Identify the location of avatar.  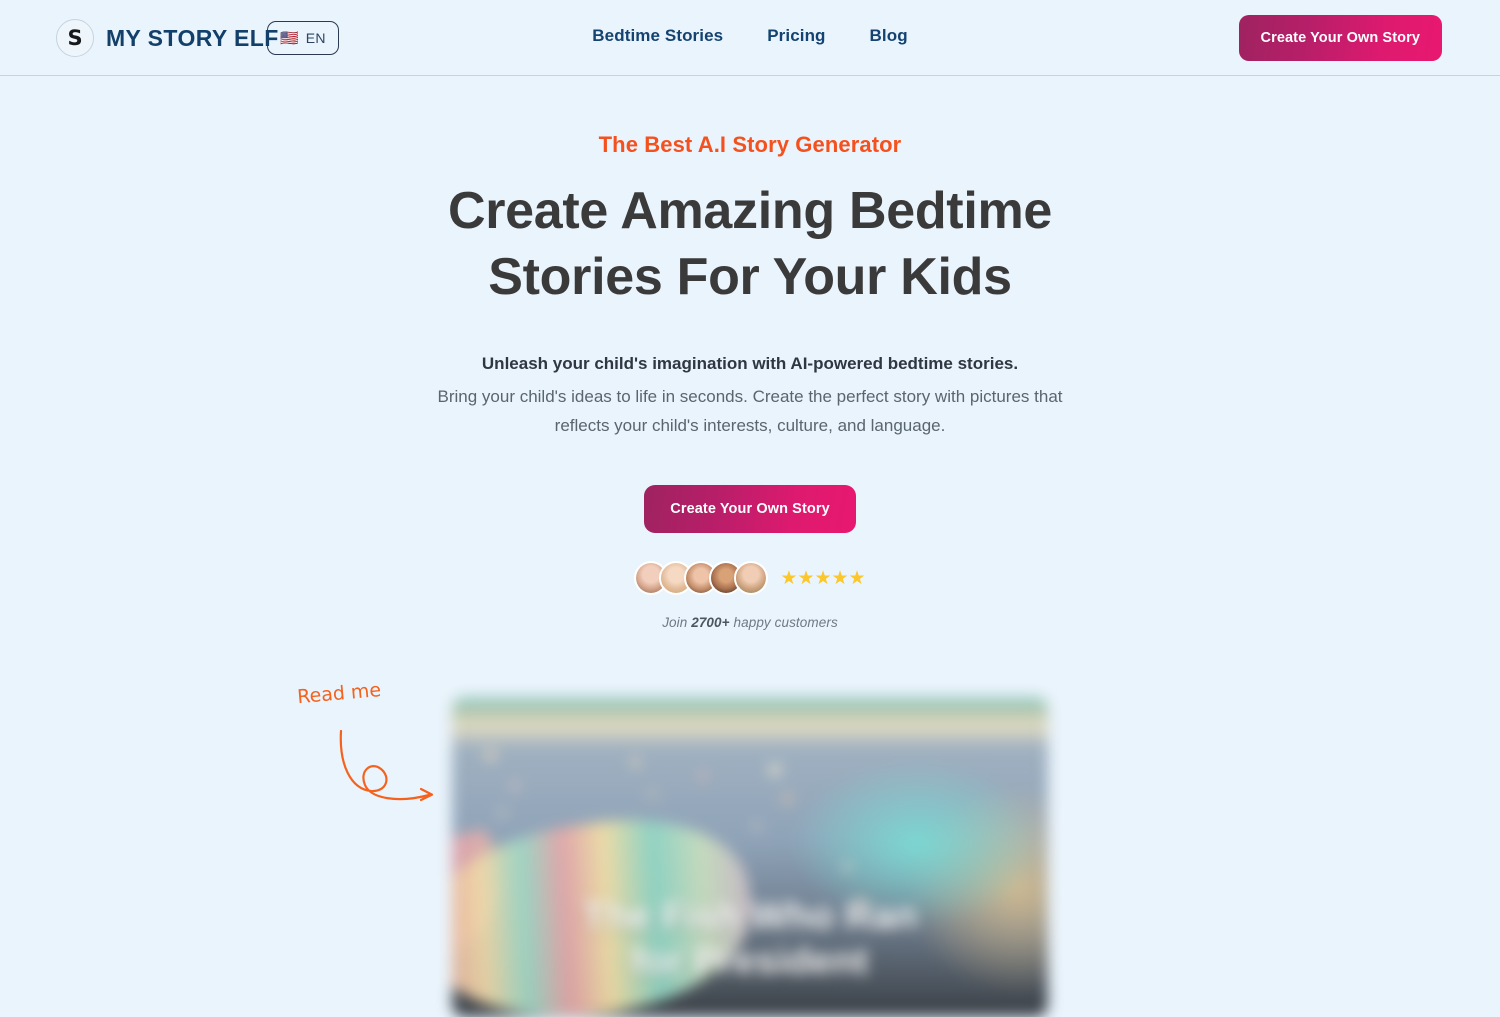
(751, 578).